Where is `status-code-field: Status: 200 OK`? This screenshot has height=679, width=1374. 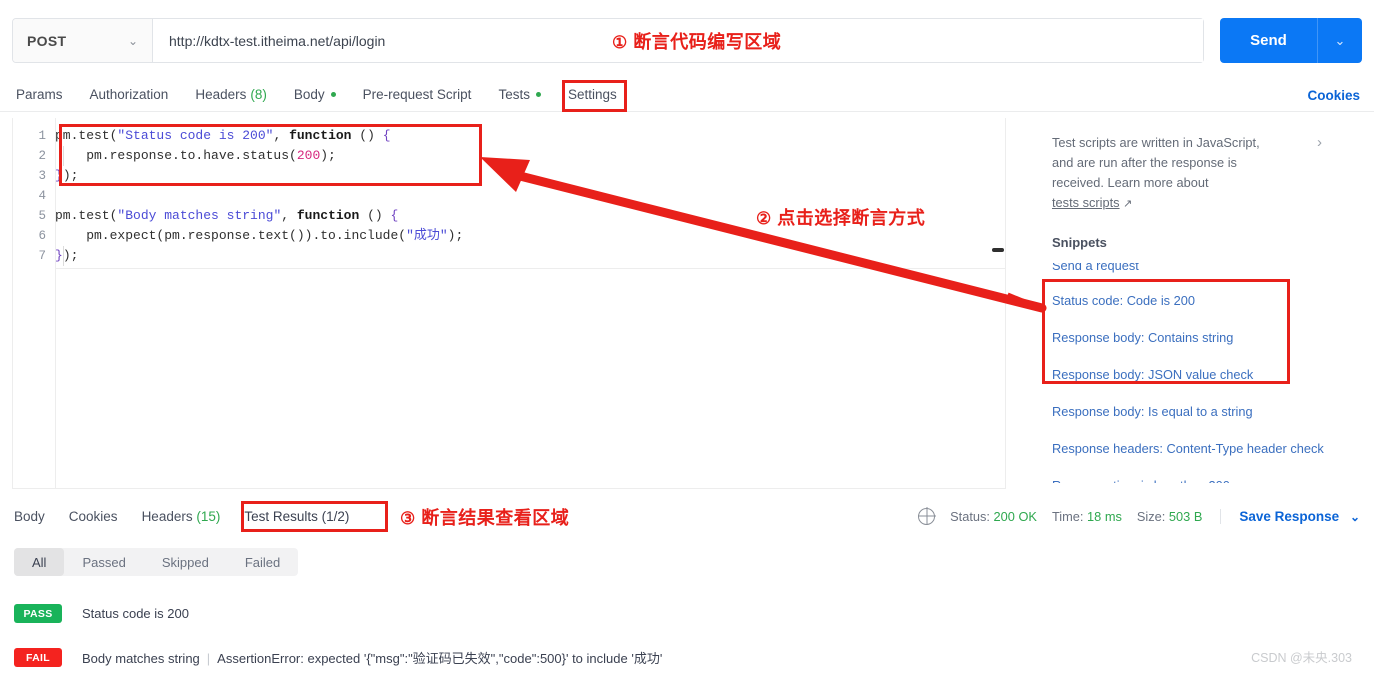
status-code-field: Status: 200 OK is located at coordinates (993, 516).